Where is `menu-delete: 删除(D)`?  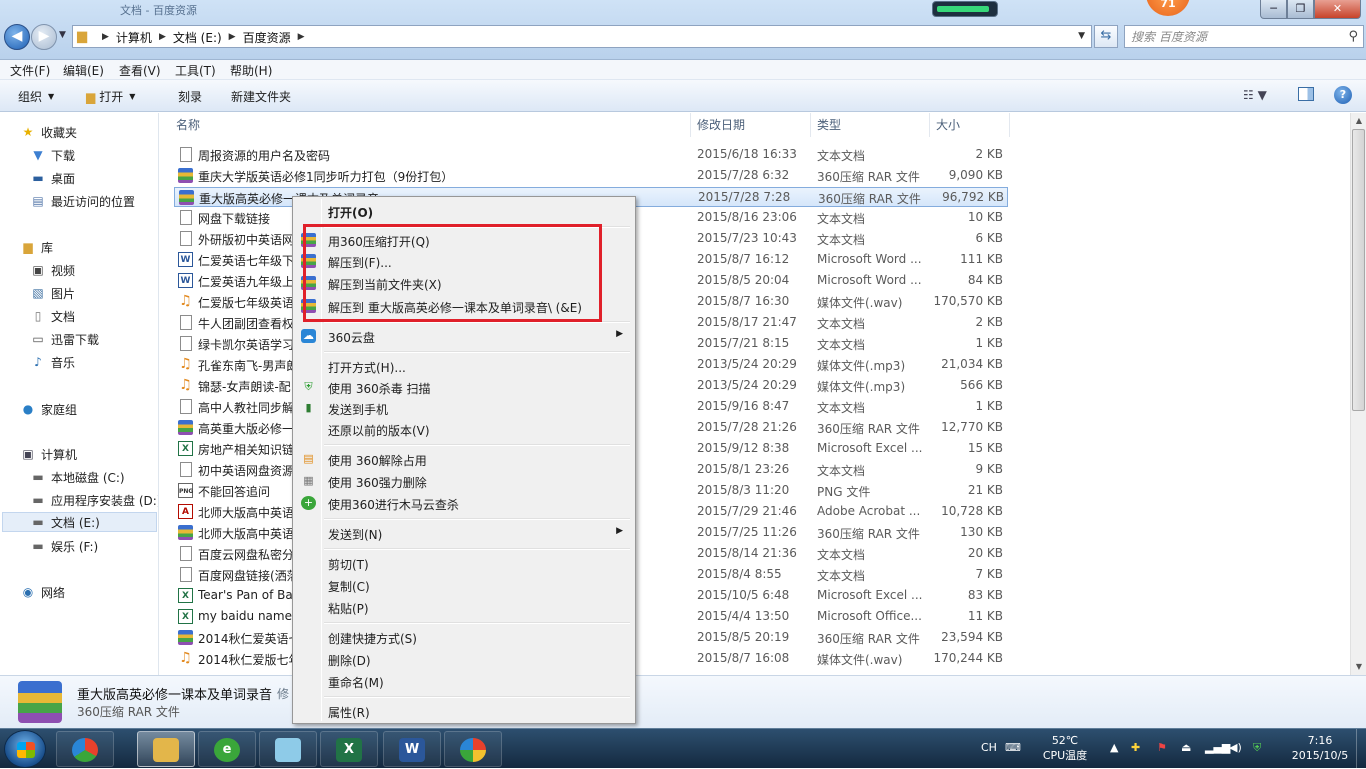 menu-delete: 删除(D) is located at coordinates (464, 659).